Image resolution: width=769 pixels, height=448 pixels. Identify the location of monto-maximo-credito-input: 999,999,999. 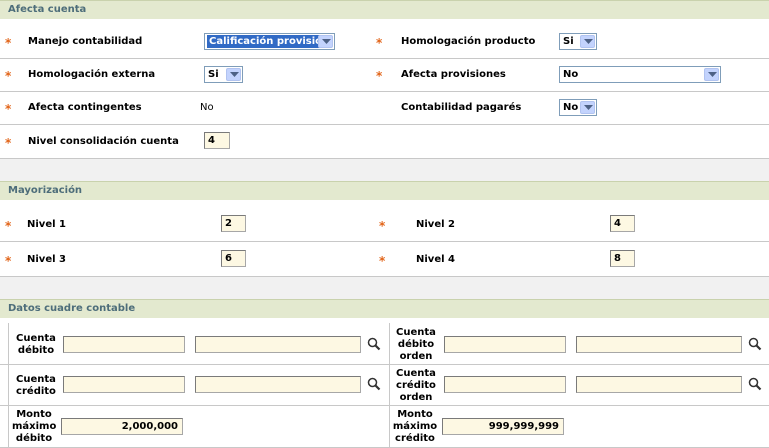
(503, 426).